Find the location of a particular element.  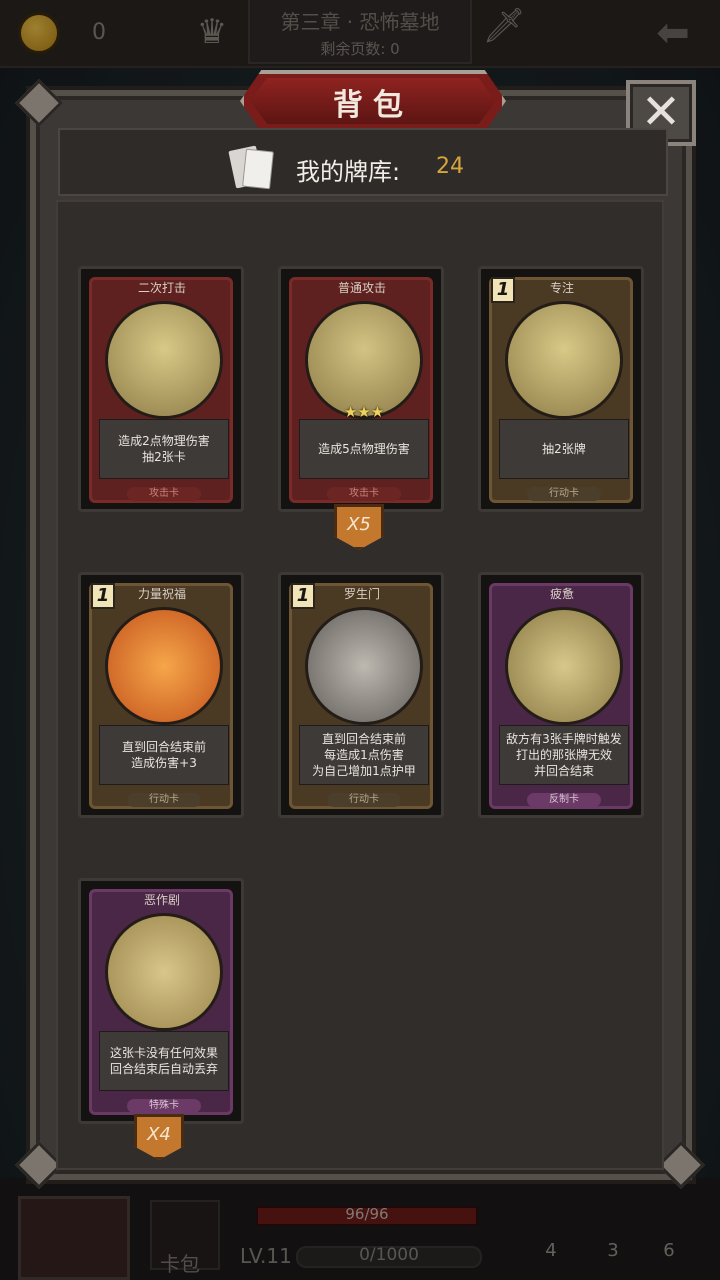

card-normal-attack: 普通攻击 ★★★ 造成5点物理伤害 攻击卡 is located at coordinates (361, 389).